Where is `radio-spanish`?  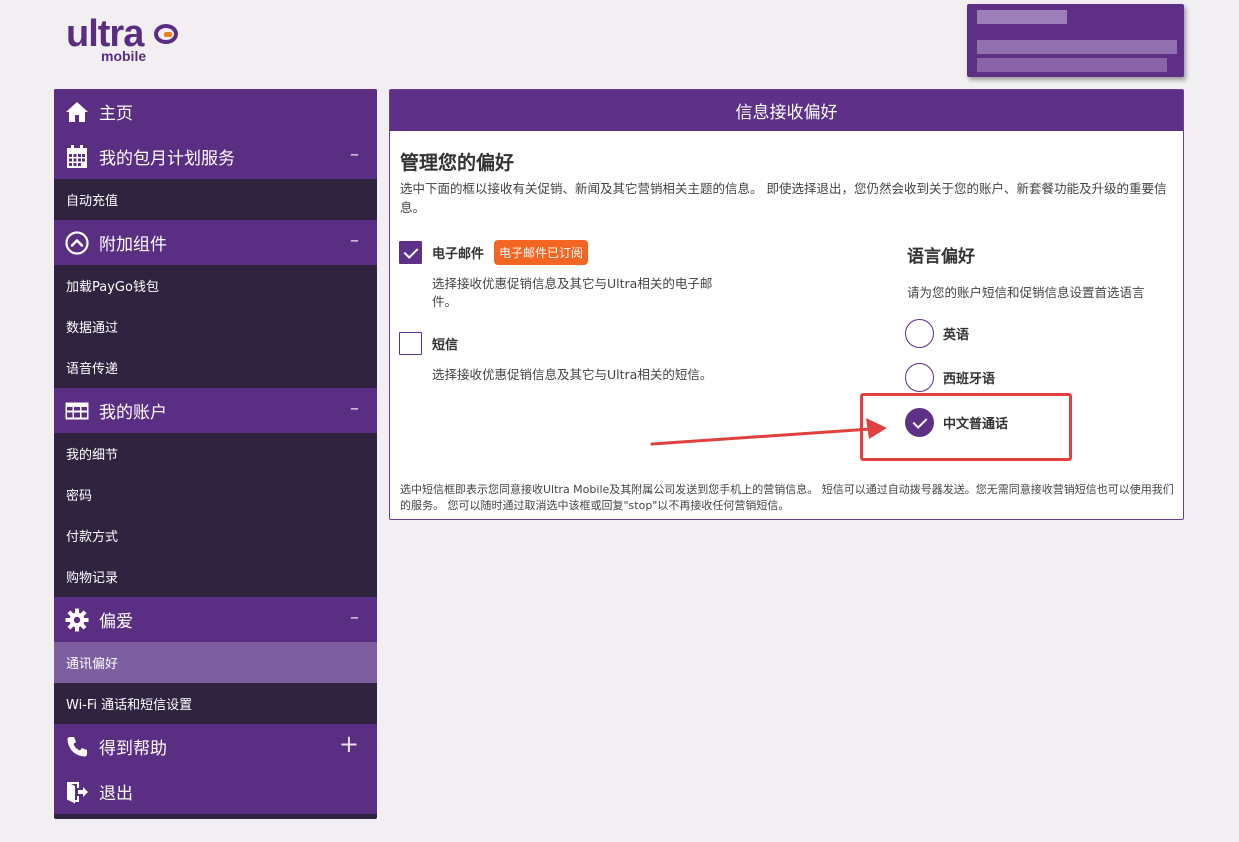
radio-spanish is located at coordinates (919, 377).